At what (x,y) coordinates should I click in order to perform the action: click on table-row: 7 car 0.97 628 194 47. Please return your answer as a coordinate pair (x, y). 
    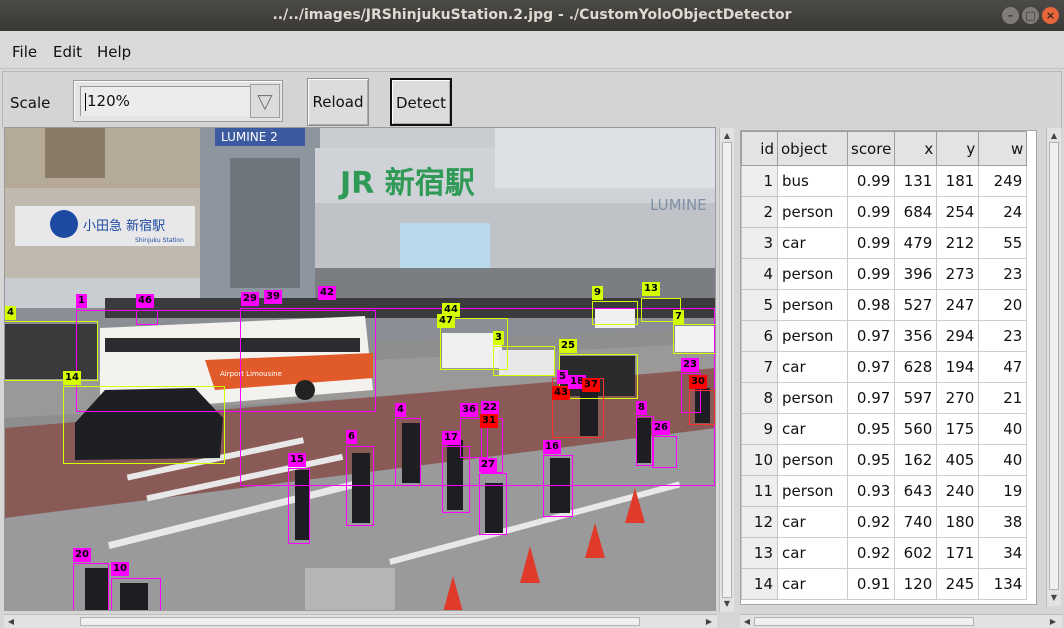
    Looking at the image, I should click on (884, 367).